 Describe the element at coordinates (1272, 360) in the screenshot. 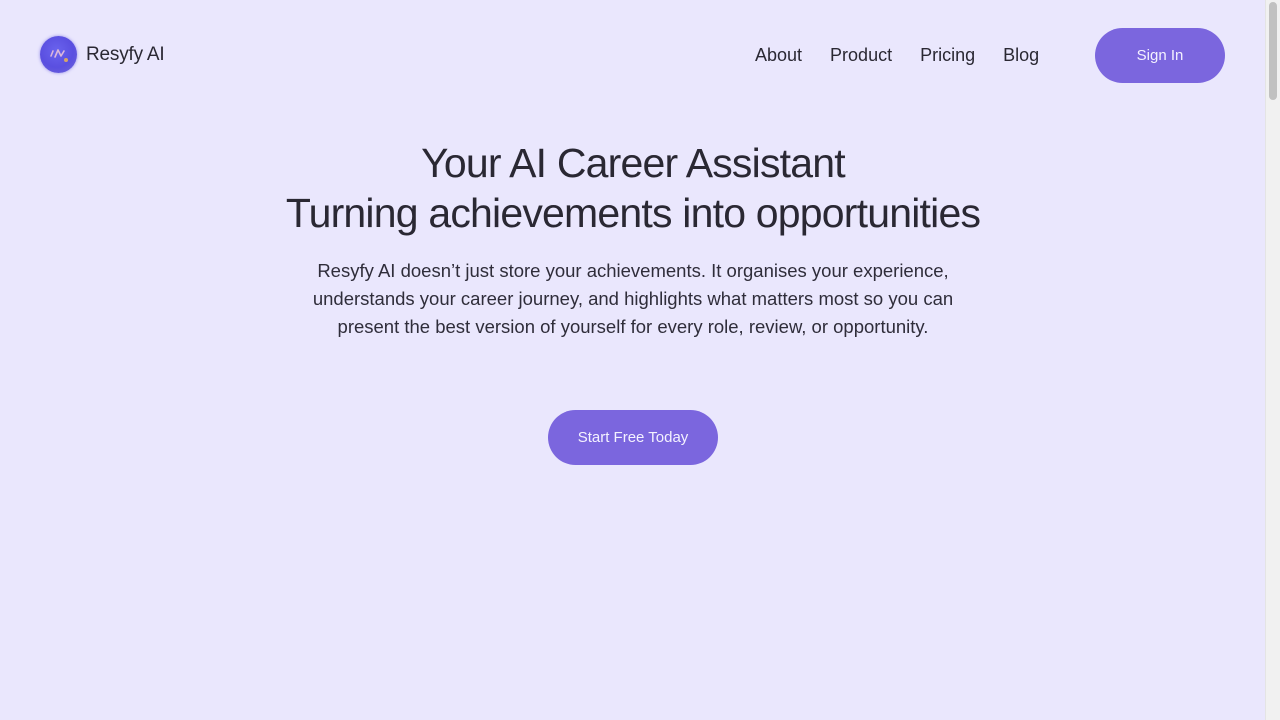

I see `vertical-scrollbar` at that location.